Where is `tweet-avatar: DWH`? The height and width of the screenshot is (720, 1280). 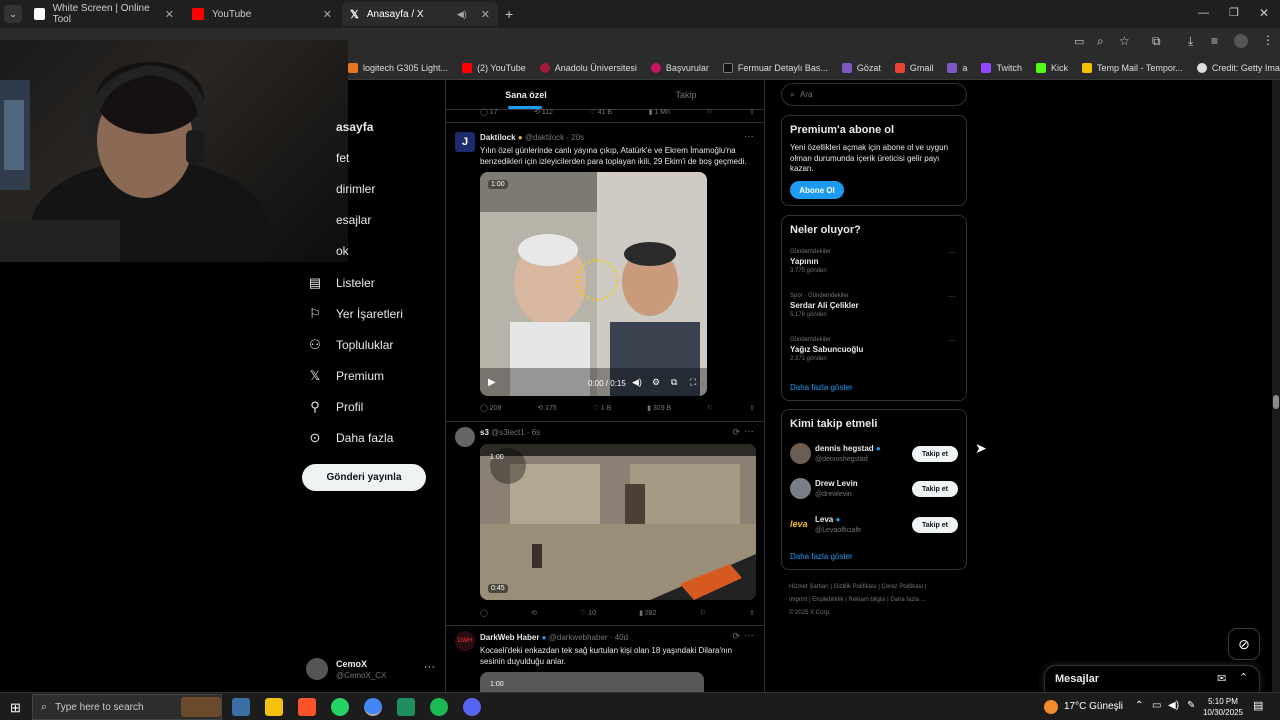
tweet-avatar: DWH is located at coordinates (465, 641).